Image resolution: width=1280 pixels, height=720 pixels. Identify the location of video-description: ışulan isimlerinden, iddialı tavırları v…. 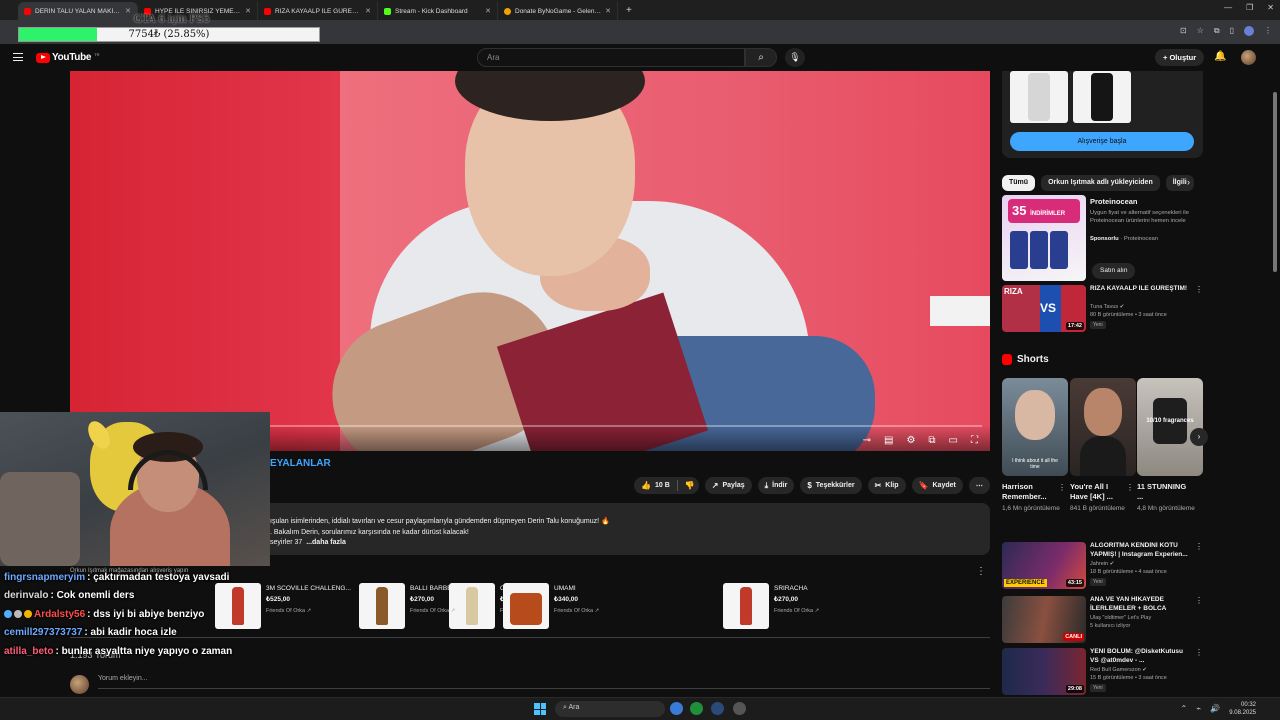
(630, 529).